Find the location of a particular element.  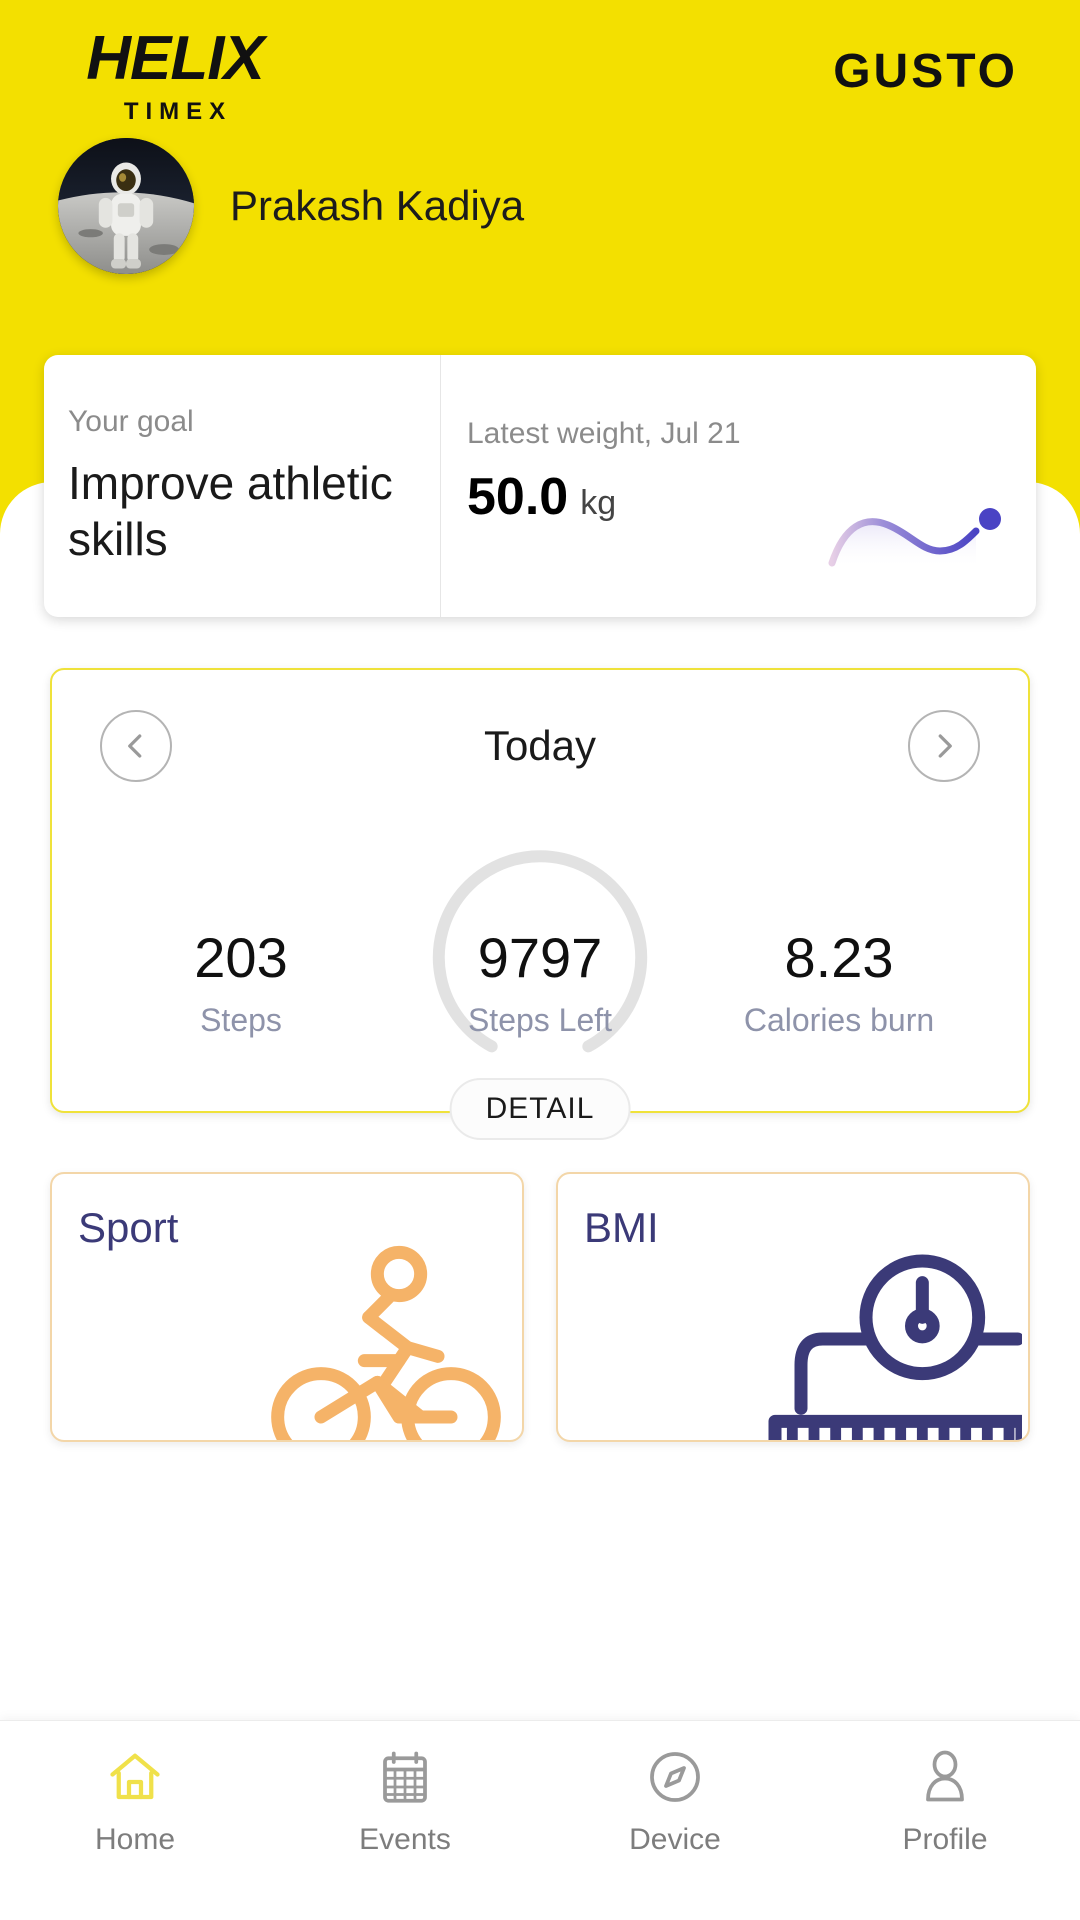

profile-row: Prakash Kadiya is located at coordinates (291, 206).